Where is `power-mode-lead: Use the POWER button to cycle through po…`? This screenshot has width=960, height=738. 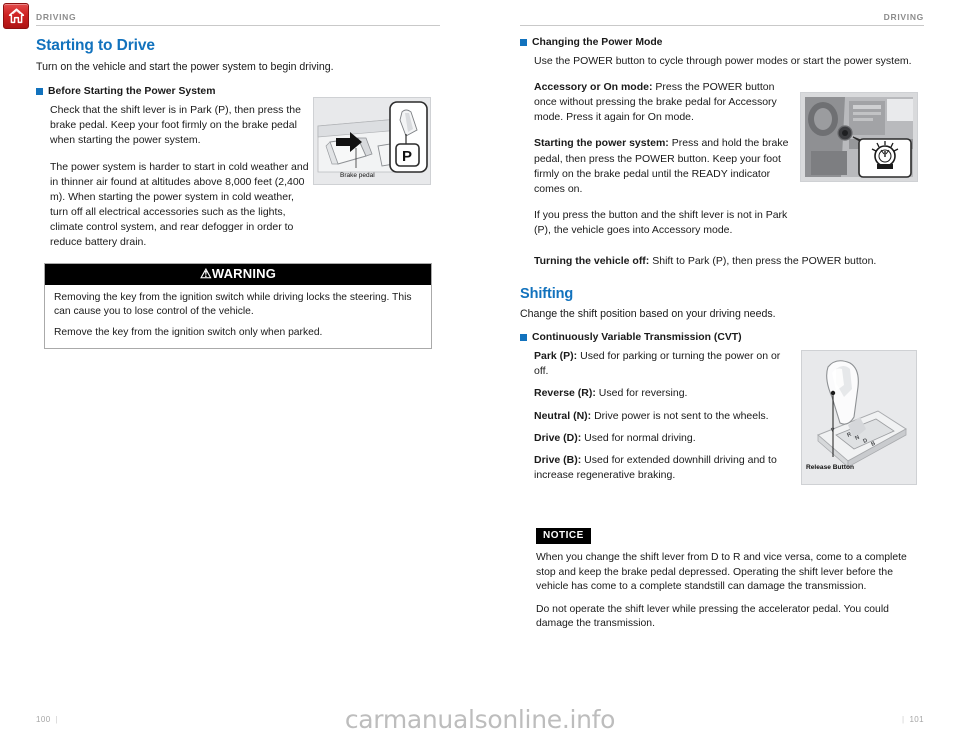 power-mode-lead: Use the POWER button to cycle through po… is located at coordinates (723, 61).